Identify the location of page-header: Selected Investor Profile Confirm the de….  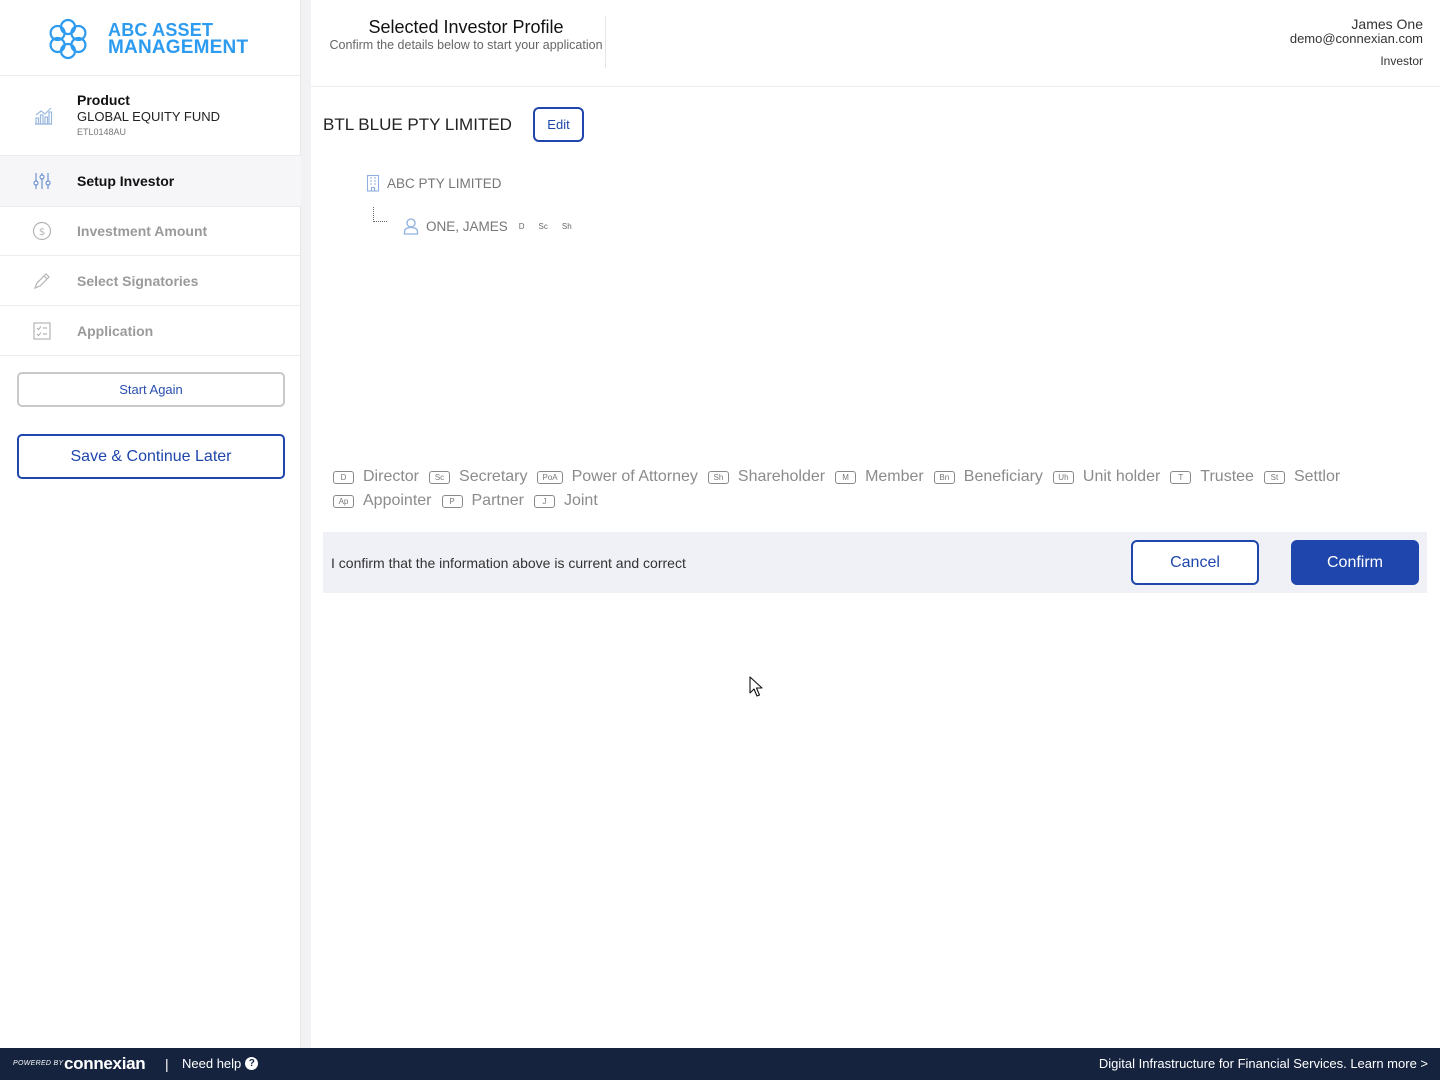
(875, 43).